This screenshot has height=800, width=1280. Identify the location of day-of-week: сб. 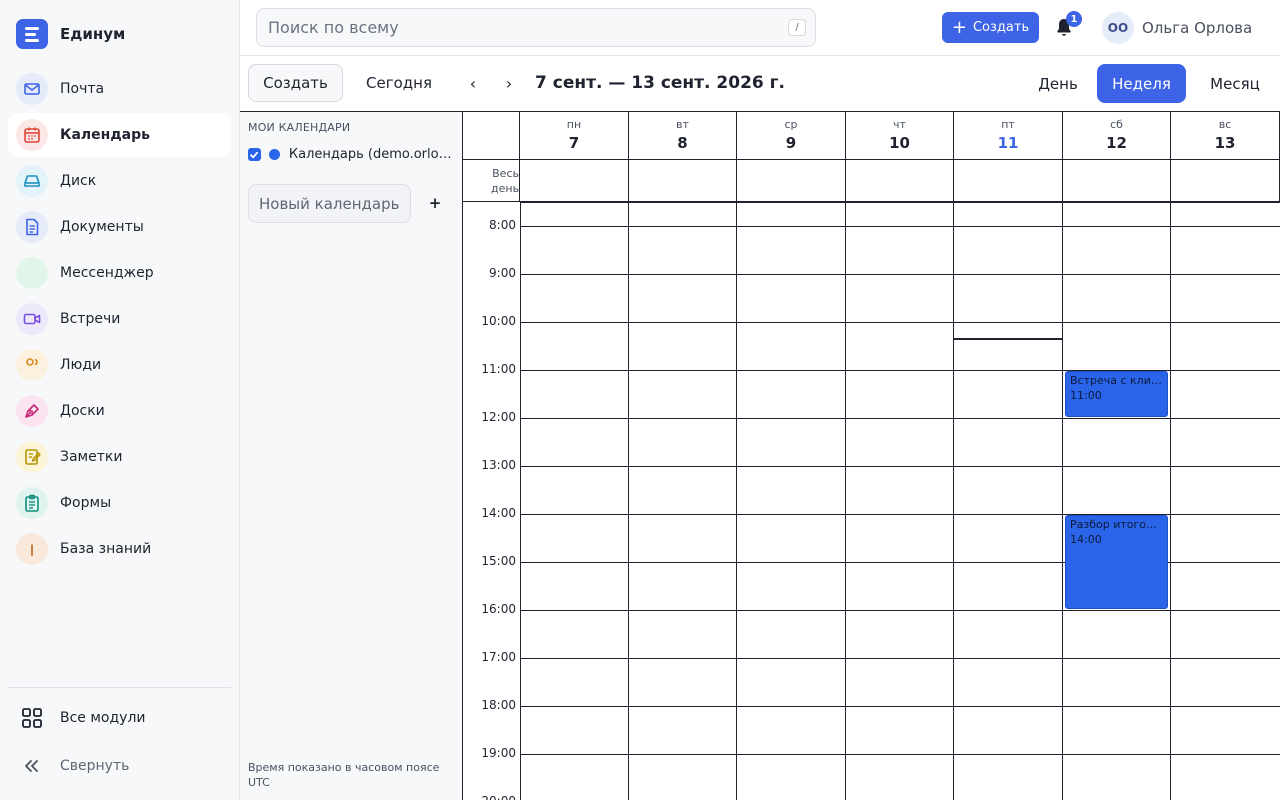
(1116, 124).